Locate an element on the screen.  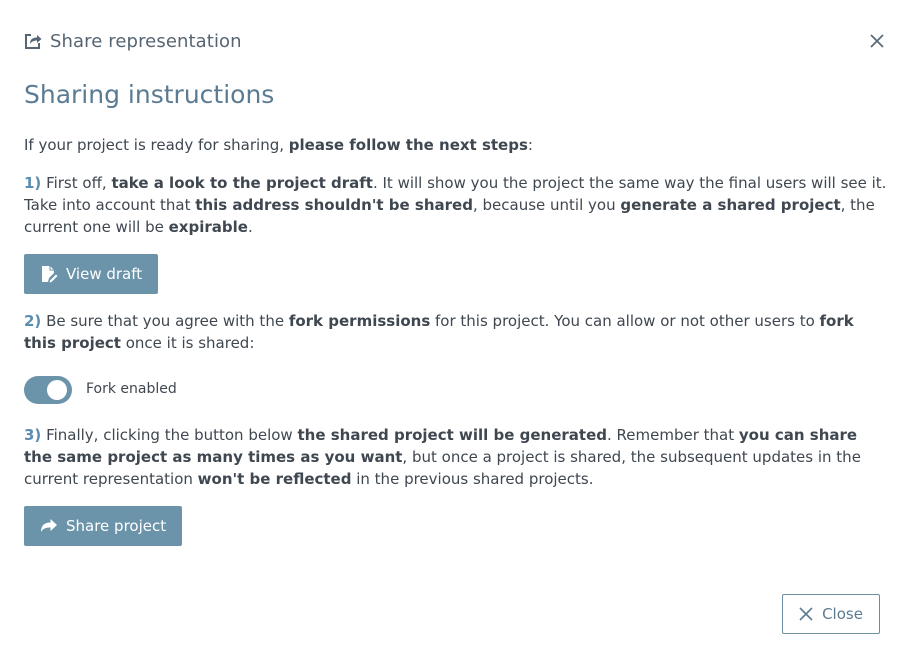
step-text: once it is shared: is located at coordinates (187, 343).